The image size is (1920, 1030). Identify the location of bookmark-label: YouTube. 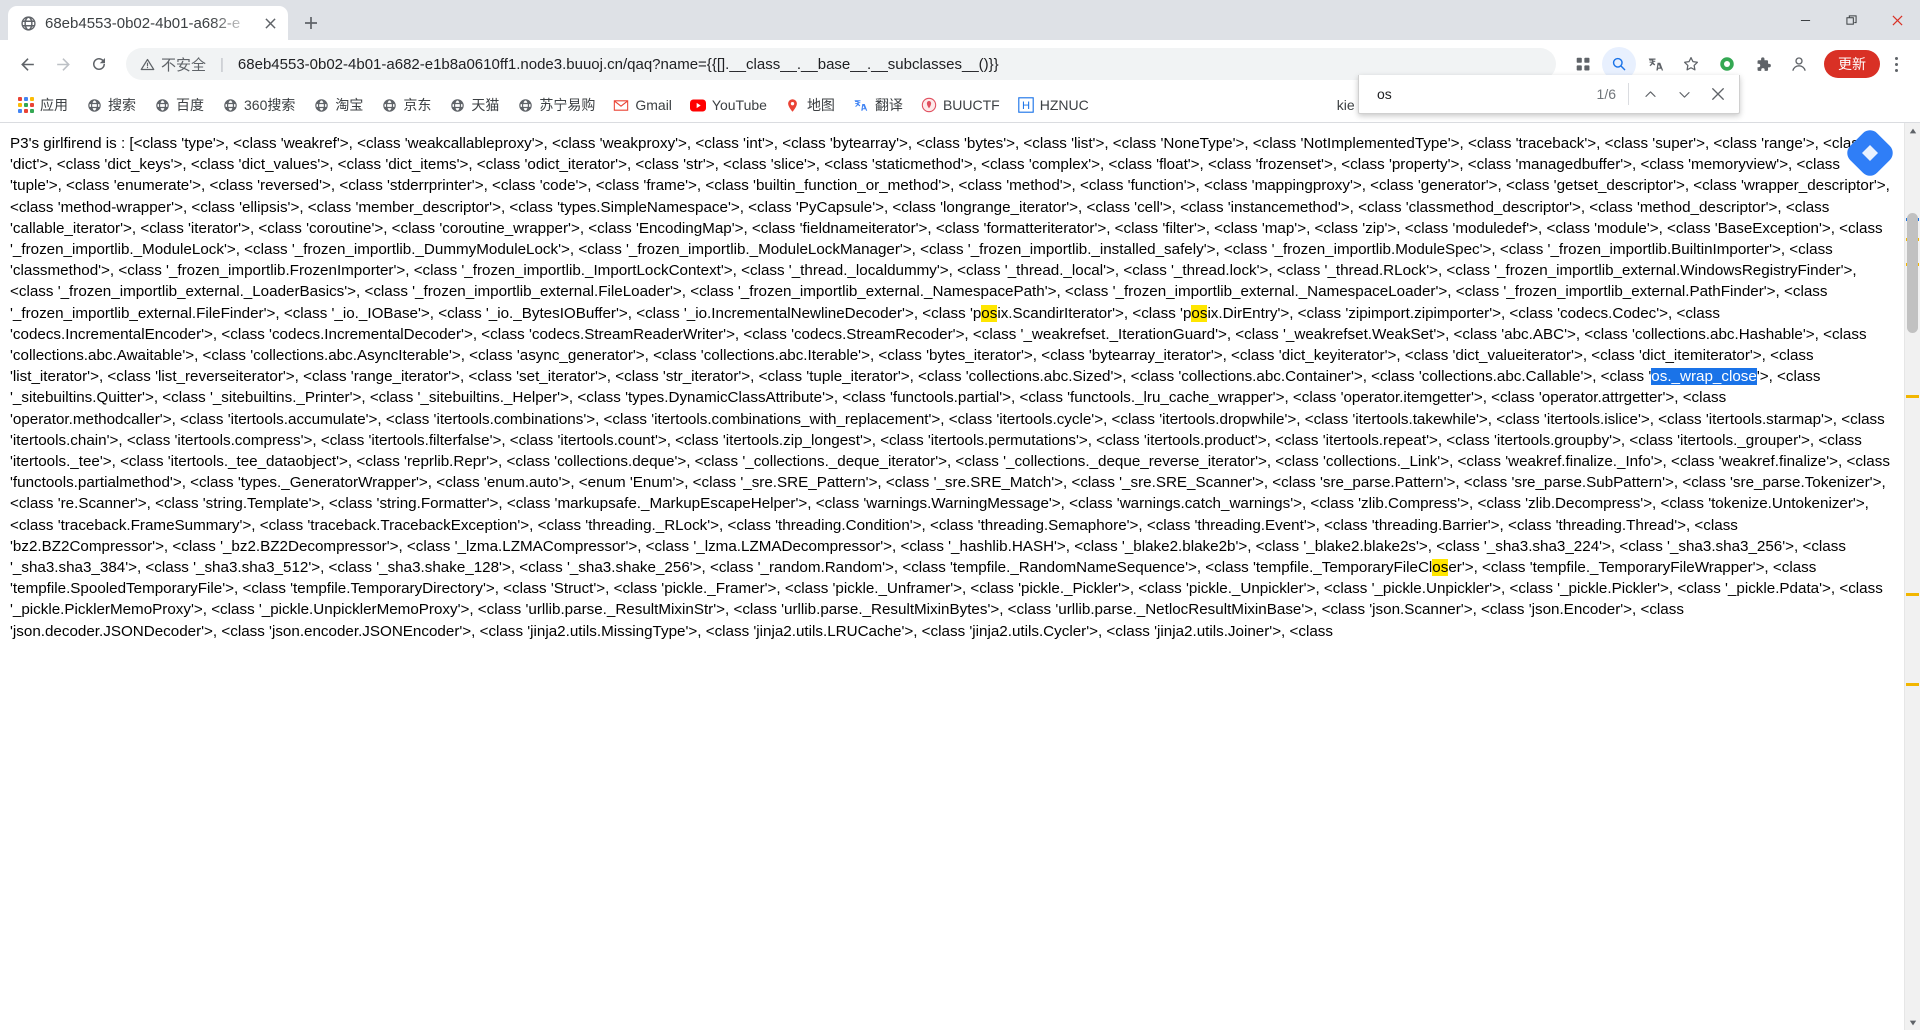
(739, 105).